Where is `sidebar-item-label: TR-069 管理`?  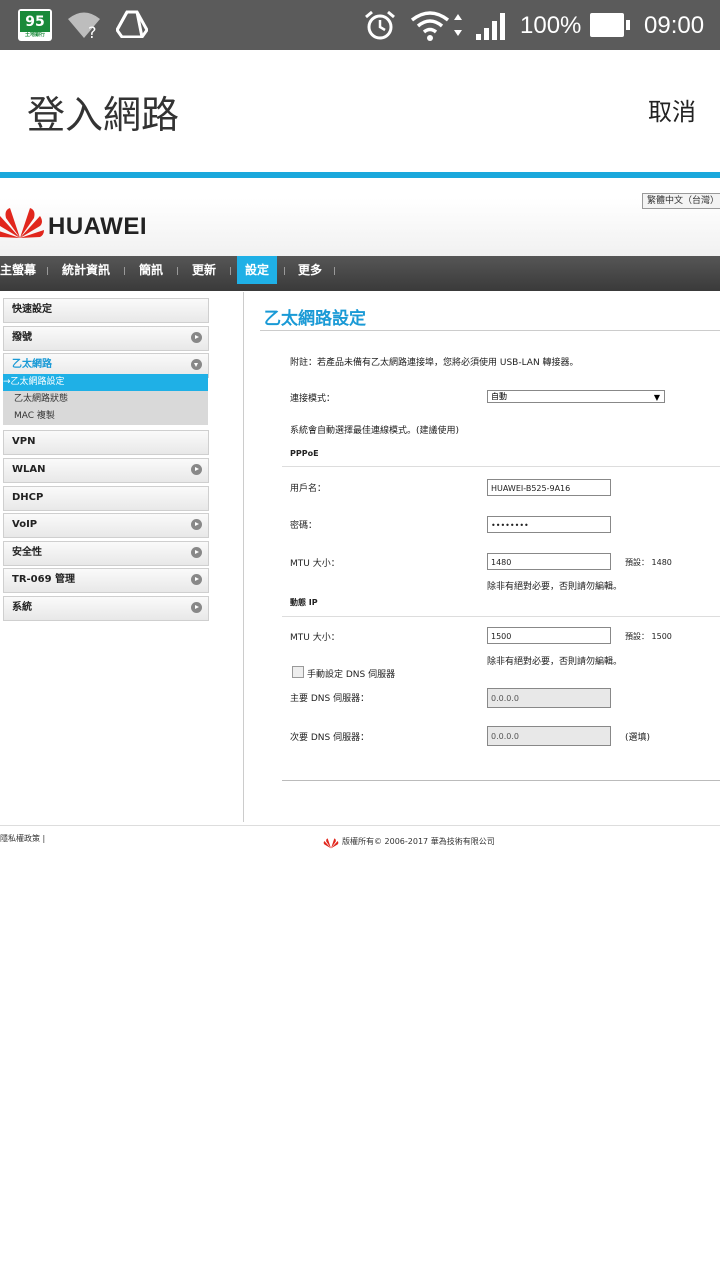
sidebar-item-label: TR-069 管理 is located at coordinates (44, 579).